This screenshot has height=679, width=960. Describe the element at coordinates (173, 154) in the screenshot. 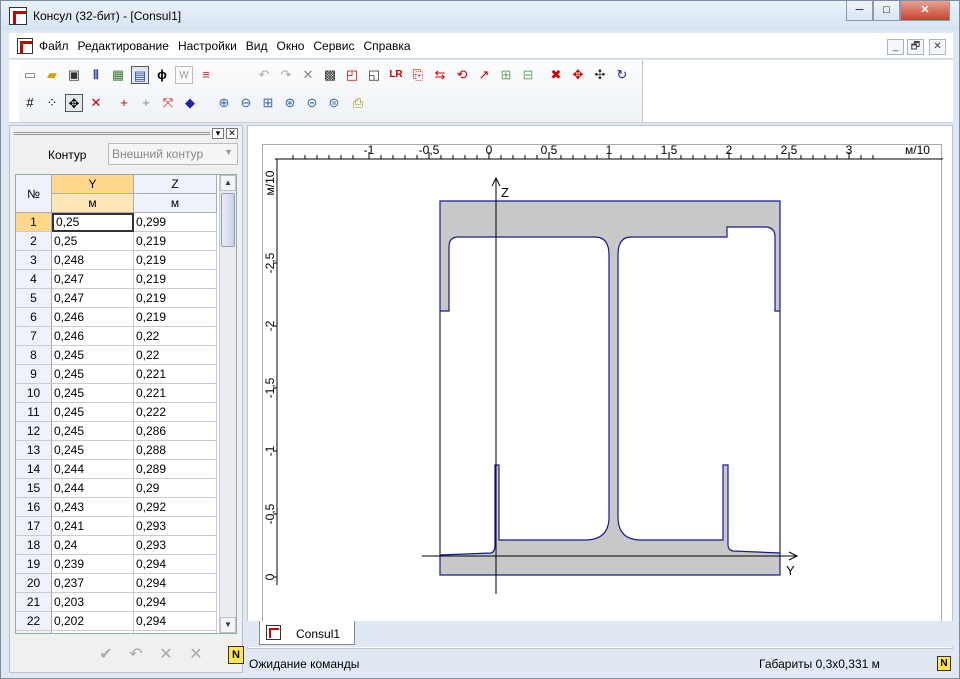

I see `contour-select: Внешний контур ▼` at that location.